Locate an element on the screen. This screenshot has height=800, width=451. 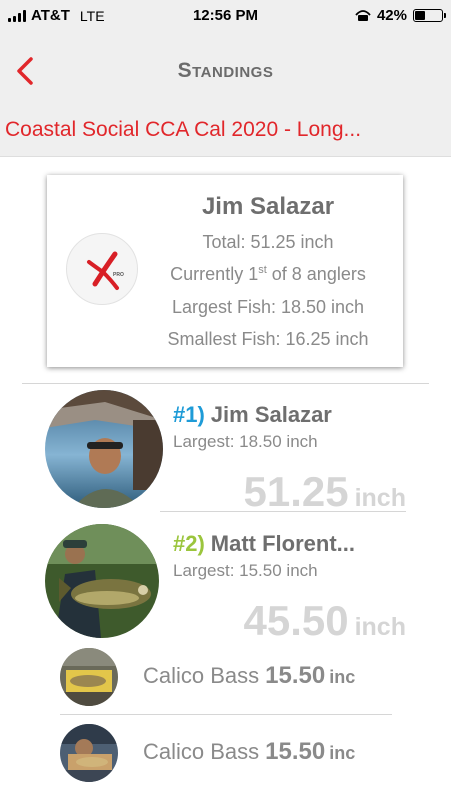
summary-total: Total: 51.25 inch is located at coordinates (268, 242).